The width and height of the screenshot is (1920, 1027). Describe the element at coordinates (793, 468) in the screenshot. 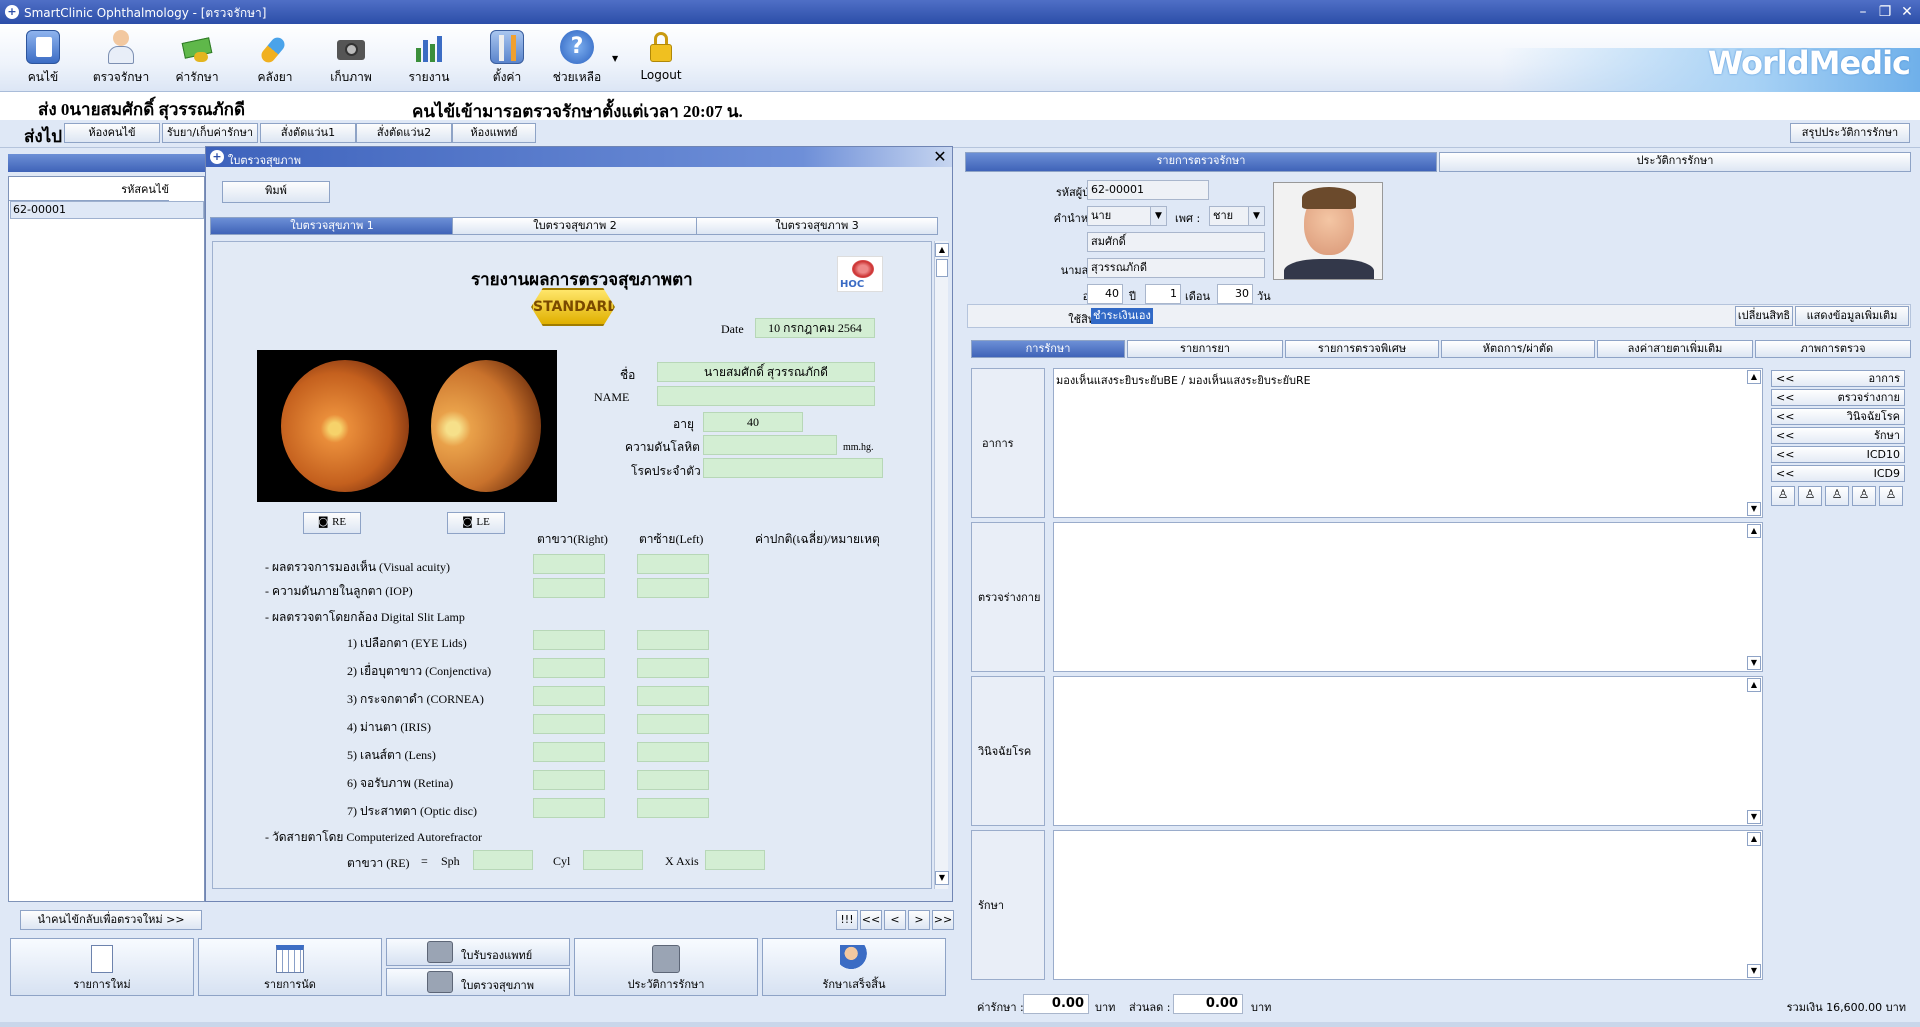

I see `disease-field` at that location.